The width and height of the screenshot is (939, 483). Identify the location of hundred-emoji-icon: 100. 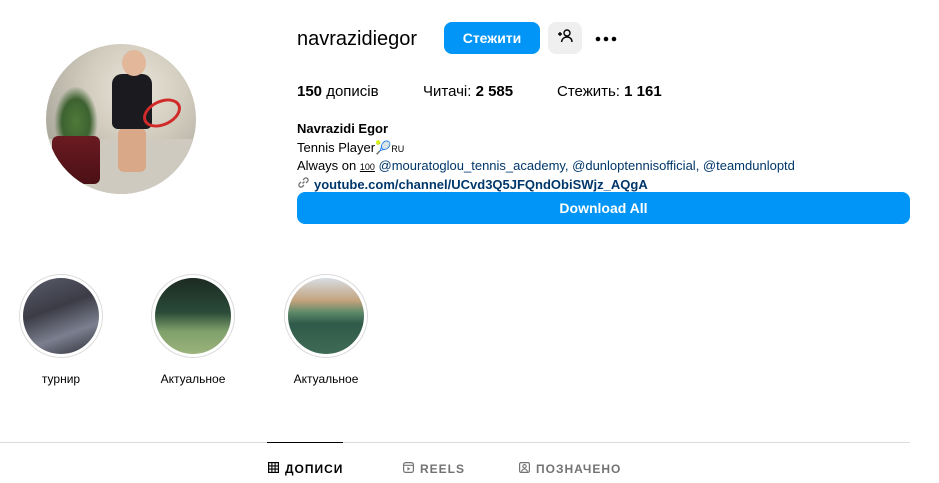
(367, 167).